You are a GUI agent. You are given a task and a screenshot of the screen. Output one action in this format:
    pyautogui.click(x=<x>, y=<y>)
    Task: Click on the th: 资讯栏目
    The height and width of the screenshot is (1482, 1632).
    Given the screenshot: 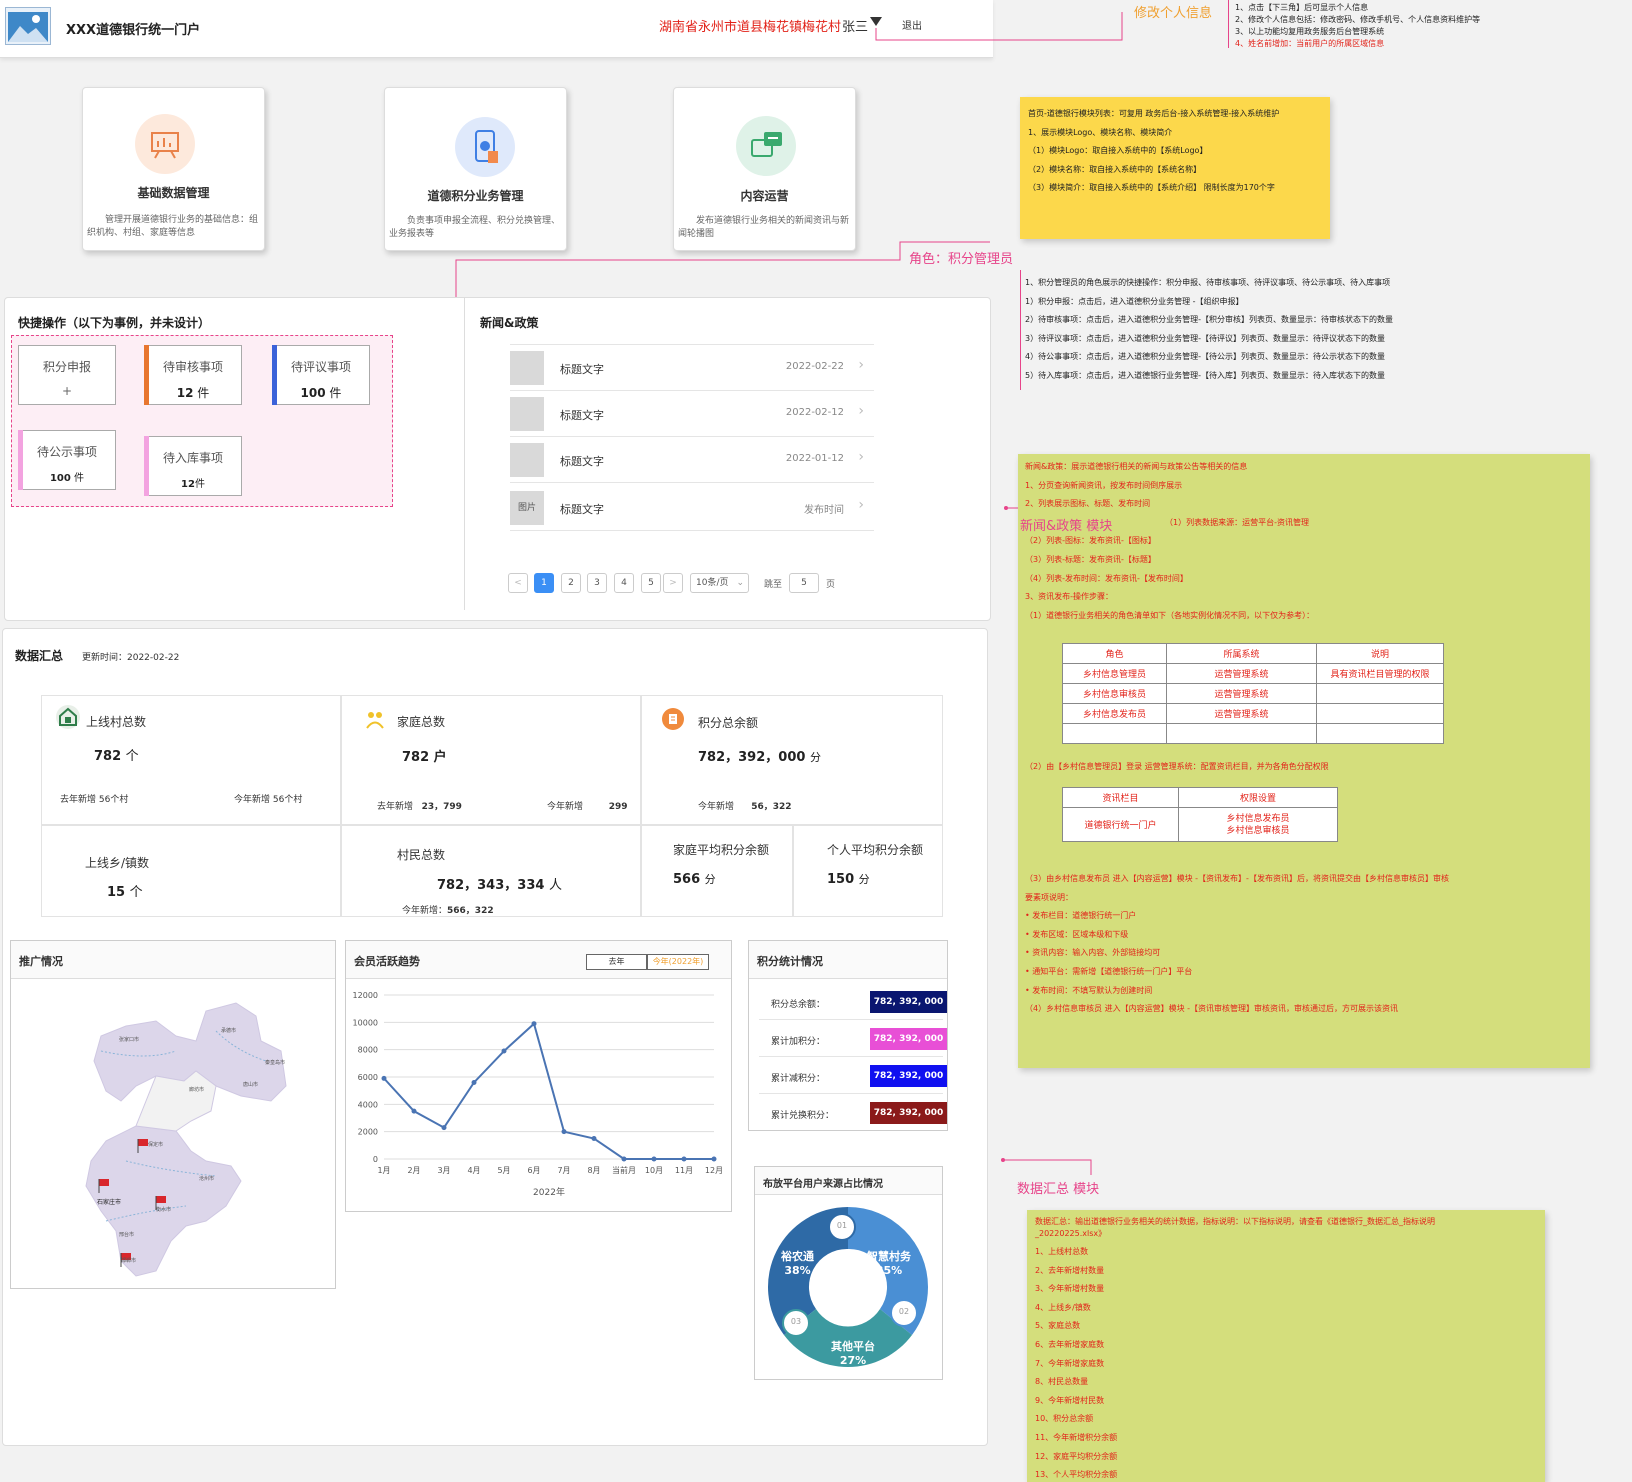 What is the action you would take?
    pyautogui.click(x=1120, y=797)
    